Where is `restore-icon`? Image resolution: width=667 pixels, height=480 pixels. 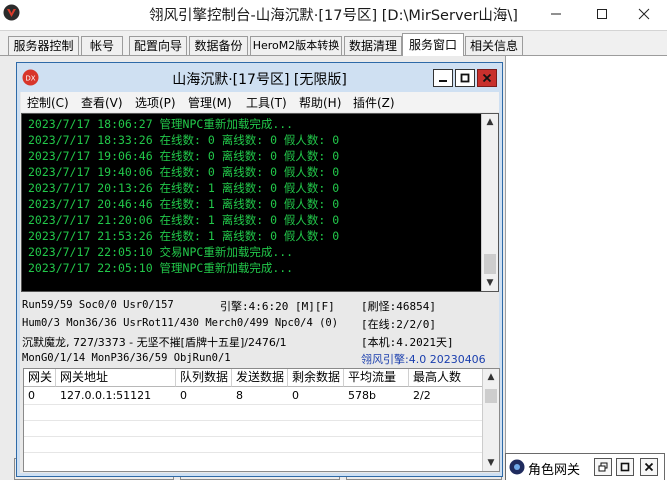 restore-icon is located at coordinates (603, 467).